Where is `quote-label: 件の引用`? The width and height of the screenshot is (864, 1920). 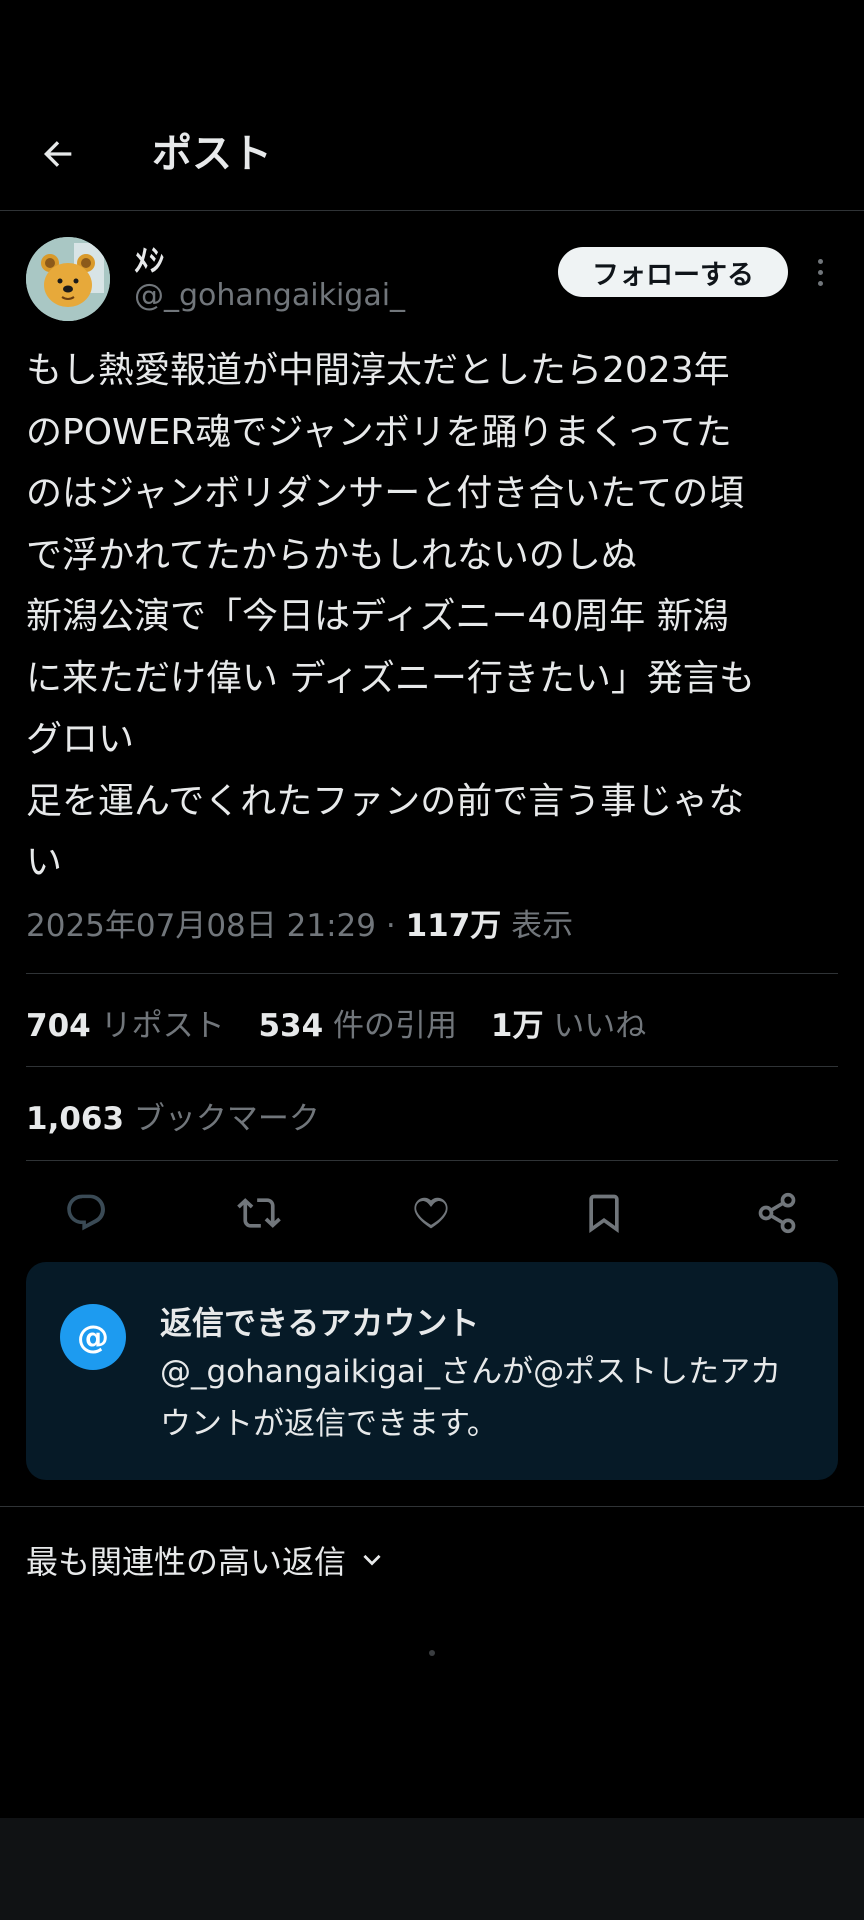
quote-label: 件の引用 is located at coordinates (395, 1026).